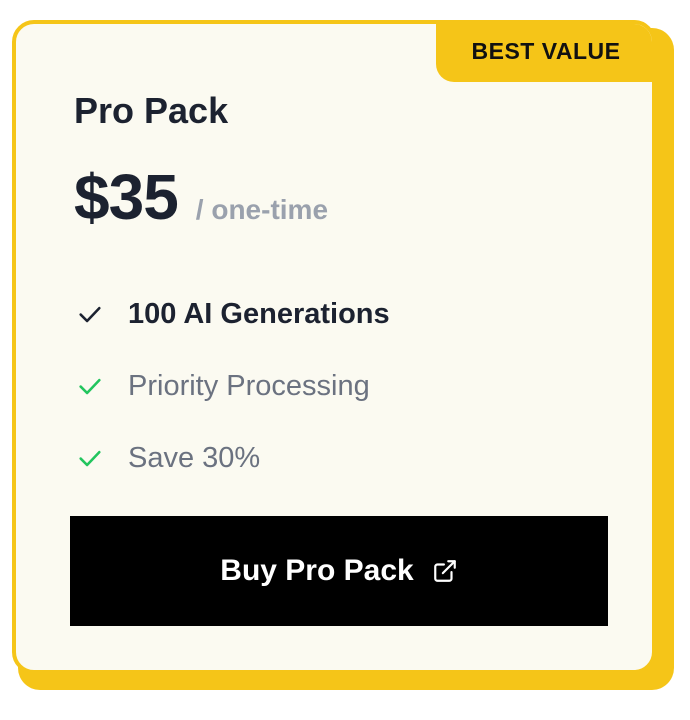 The height and width of the screenshot is (720, 690). What do you see at coordinates (126, 197) in the screenshot?
I see `price-amount: $35` at bounding box center [126, 197].